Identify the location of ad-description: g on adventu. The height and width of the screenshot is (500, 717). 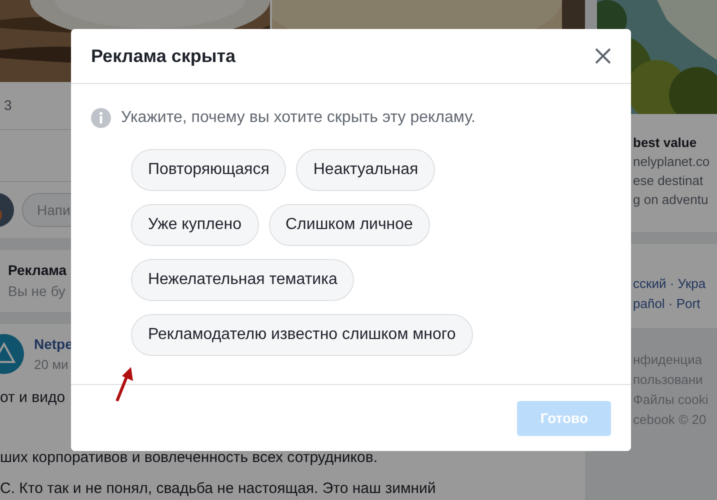
(670, 200).